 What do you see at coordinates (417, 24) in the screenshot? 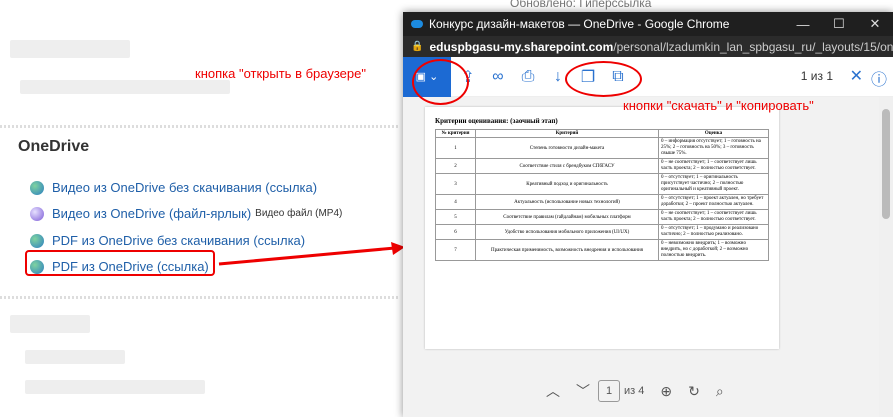
I see `onedrive-cloud-icon` at bounding box center [417, 24].